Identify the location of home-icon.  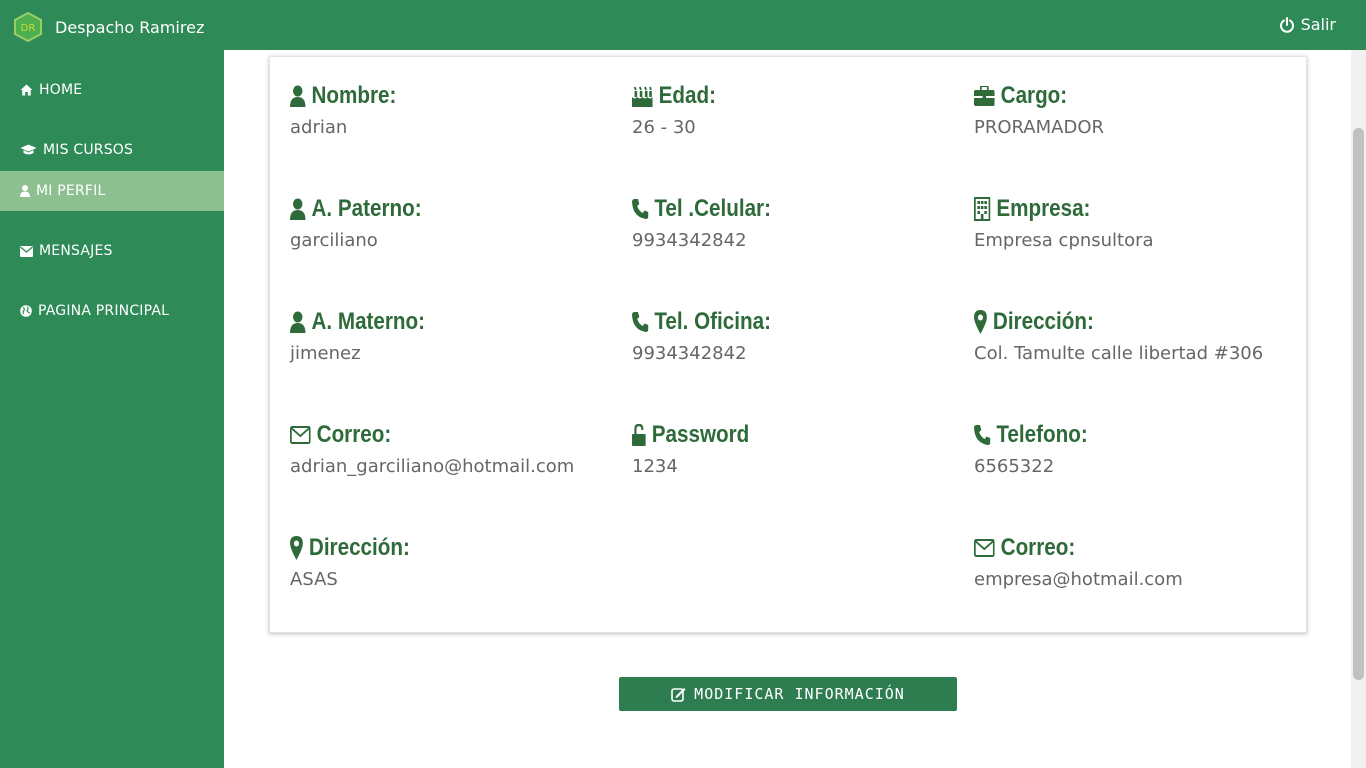
(26, 90).